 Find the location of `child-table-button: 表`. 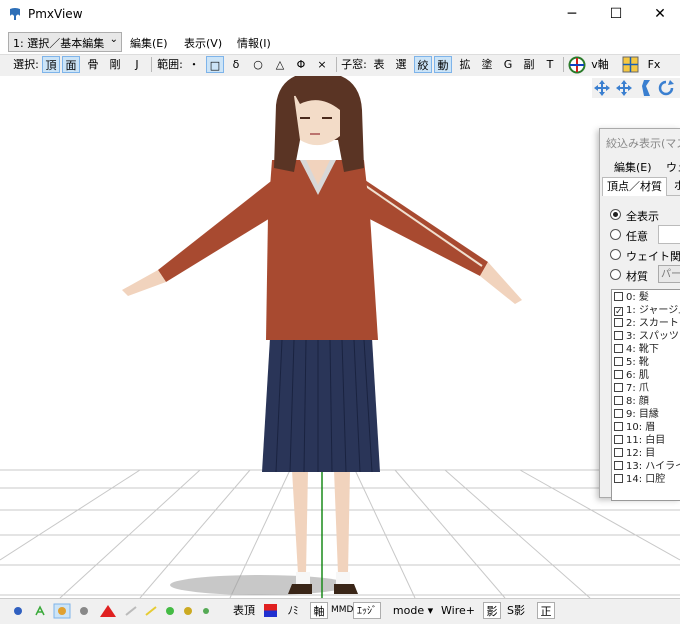

child-table-button: 表 is located at coordinates (379, 64).